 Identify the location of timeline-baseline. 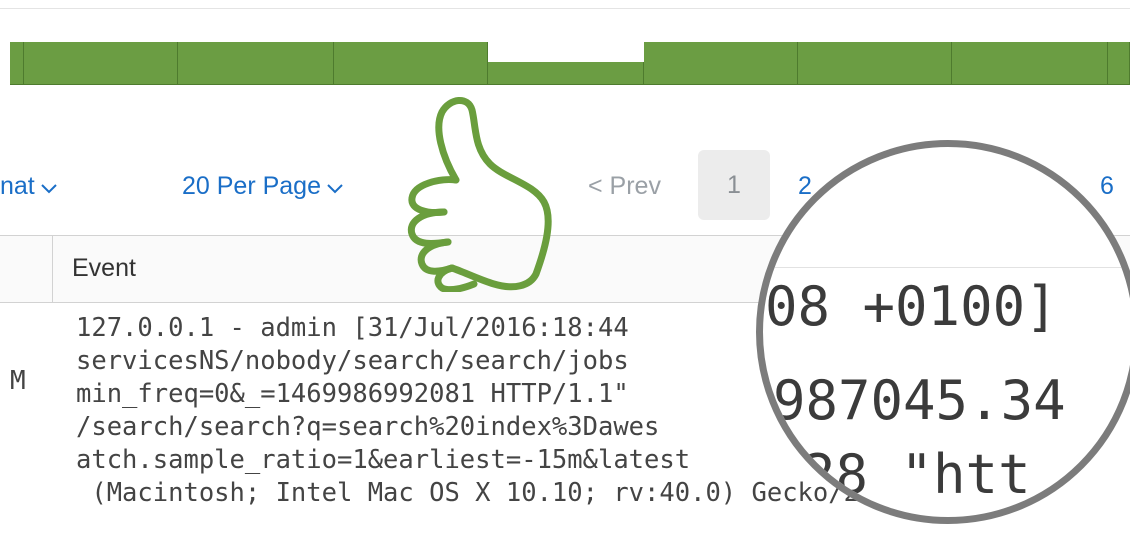
(570, 84).